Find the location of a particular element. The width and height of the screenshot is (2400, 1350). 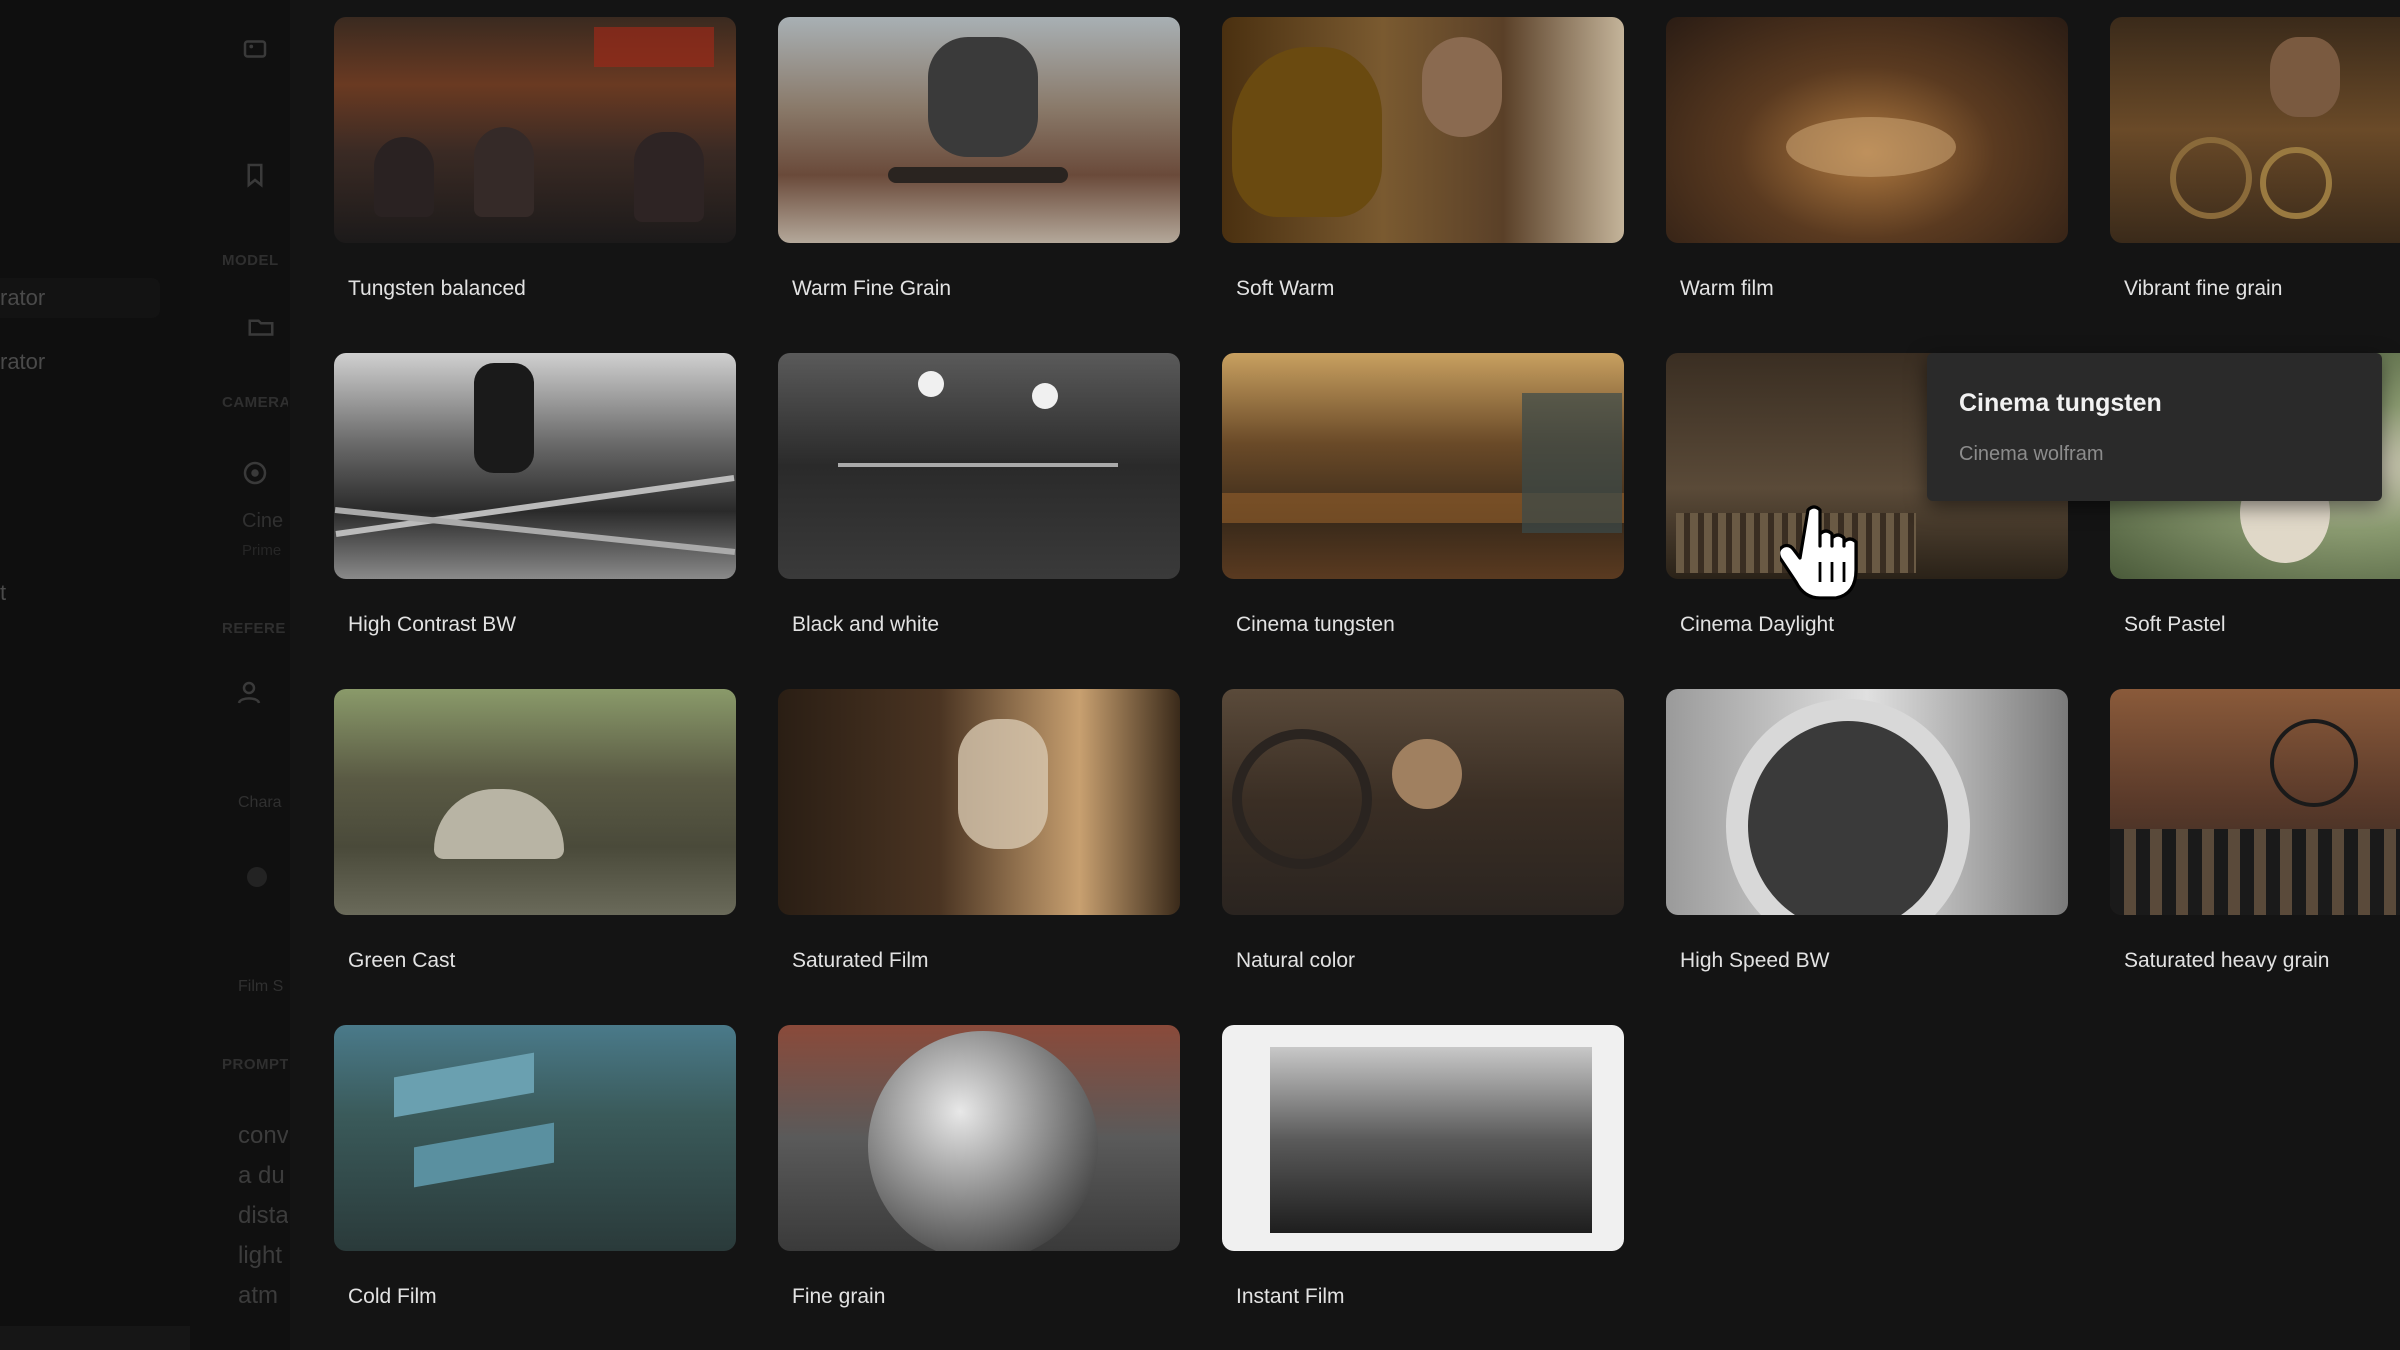

bw-street-image is located at coordinates (535, 466).